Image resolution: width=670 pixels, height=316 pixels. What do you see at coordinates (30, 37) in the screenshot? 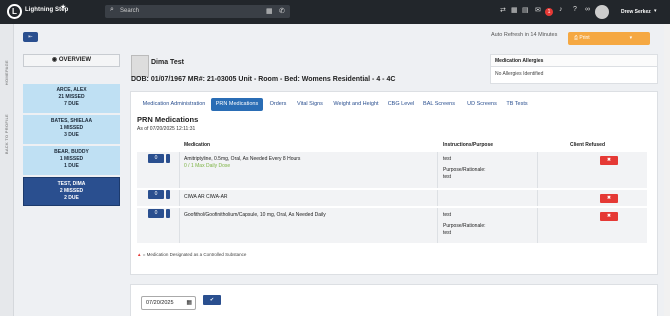
I see `collapse-button: ⇤` at bounding box center [30, 37].